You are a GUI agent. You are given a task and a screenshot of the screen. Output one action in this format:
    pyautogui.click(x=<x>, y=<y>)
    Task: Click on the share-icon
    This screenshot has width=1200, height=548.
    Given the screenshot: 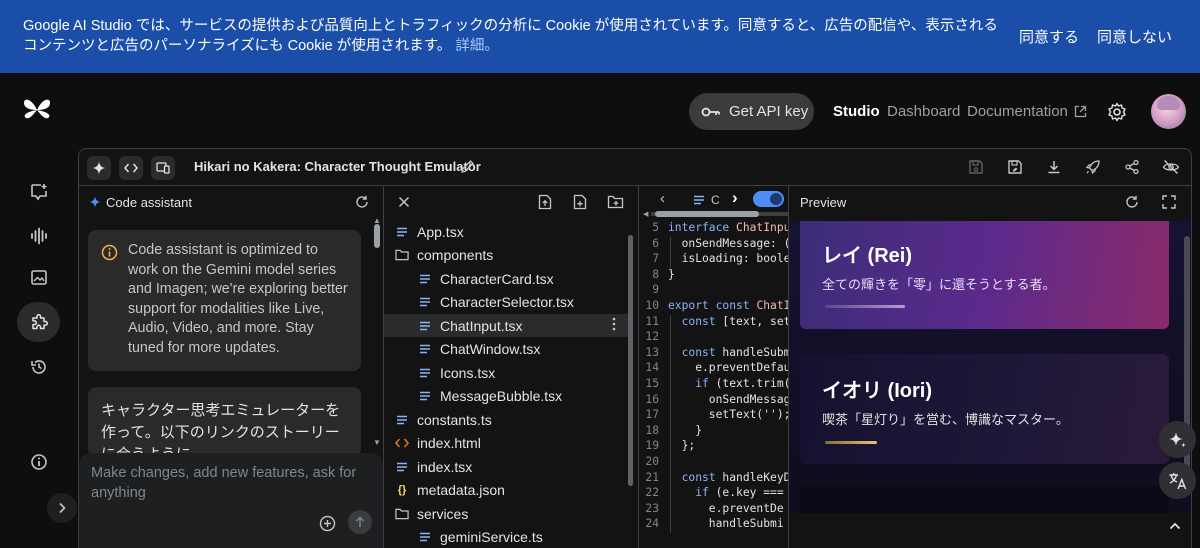 What is the action you would take?
    pyautogui.click(x=1132, y=167)
    